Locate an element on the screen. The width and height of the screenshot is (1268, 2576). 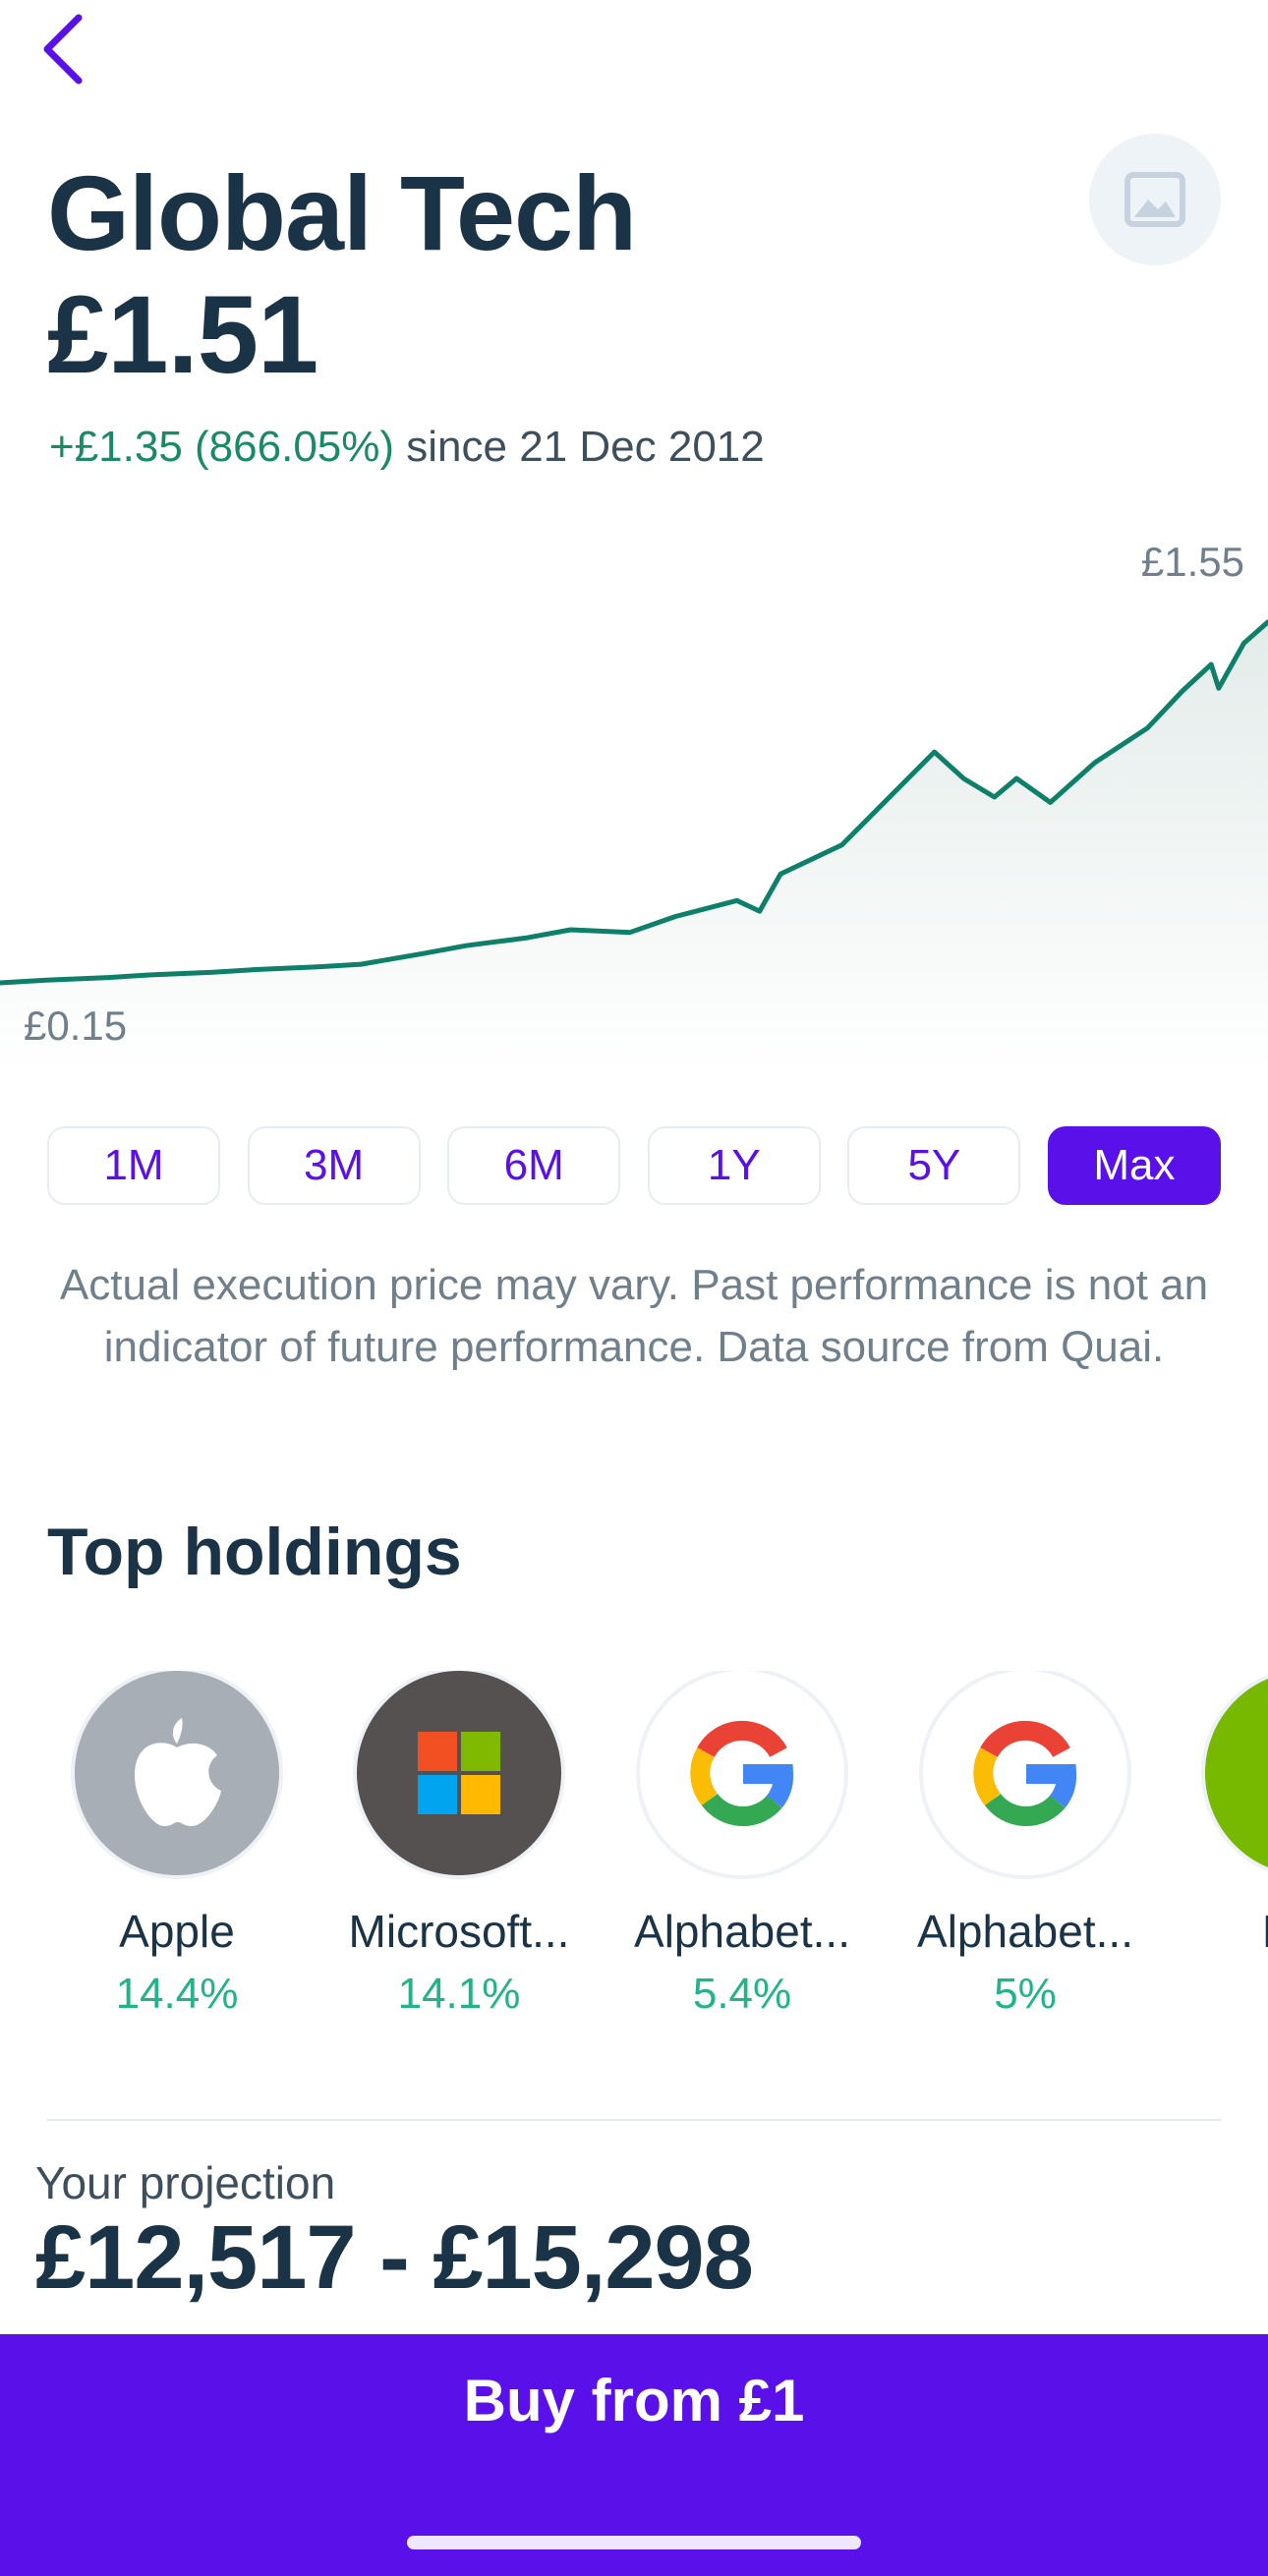
price-change-amount: +£1.35 (866.05%) is located at coordinates (222, 447).